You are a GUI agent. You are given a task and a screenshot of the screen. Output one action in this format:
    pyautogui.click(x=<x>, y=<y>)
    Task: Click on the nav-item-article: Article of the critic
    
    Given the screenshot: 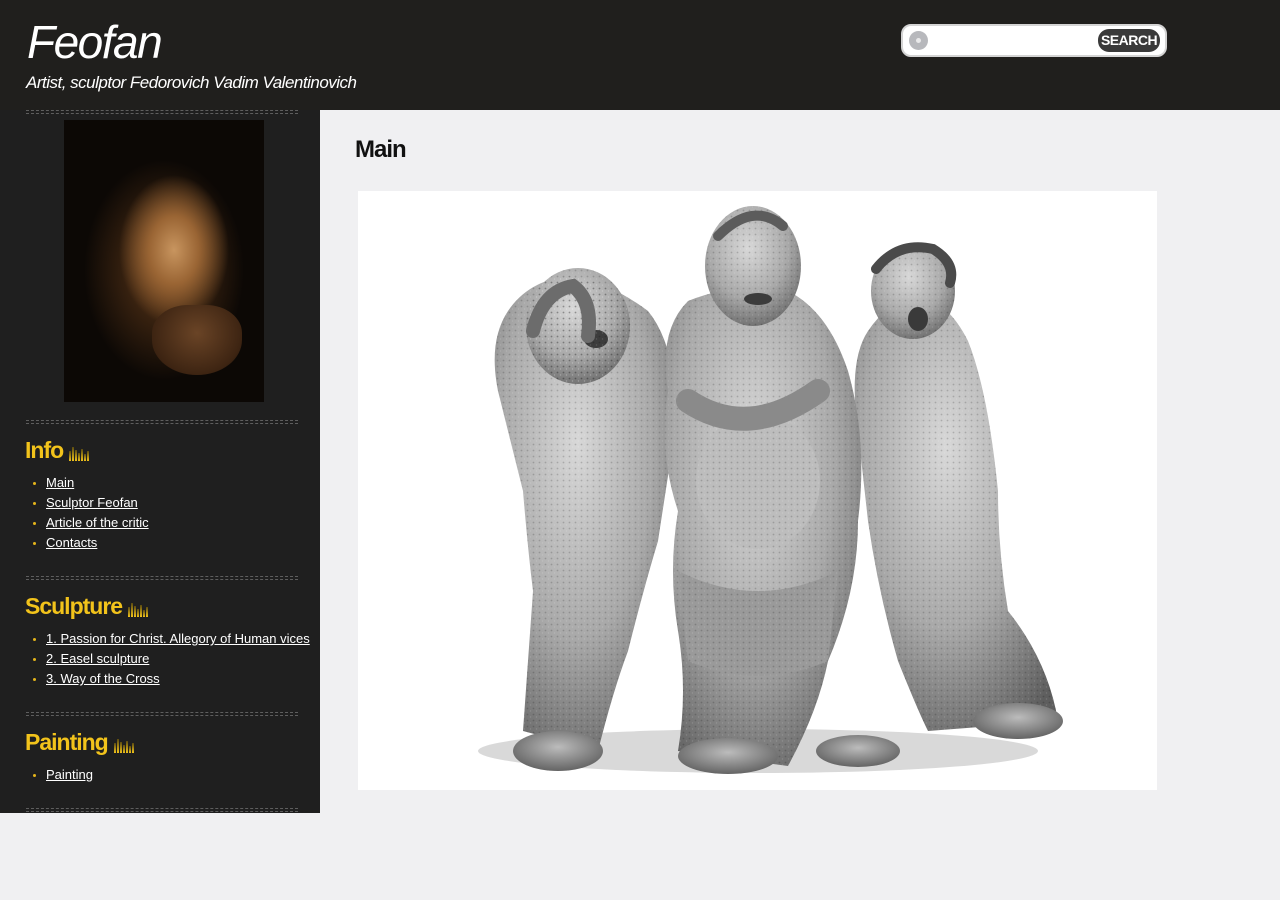 What is the action you would take?
    pyautogui.click(x=171, y=523)
    